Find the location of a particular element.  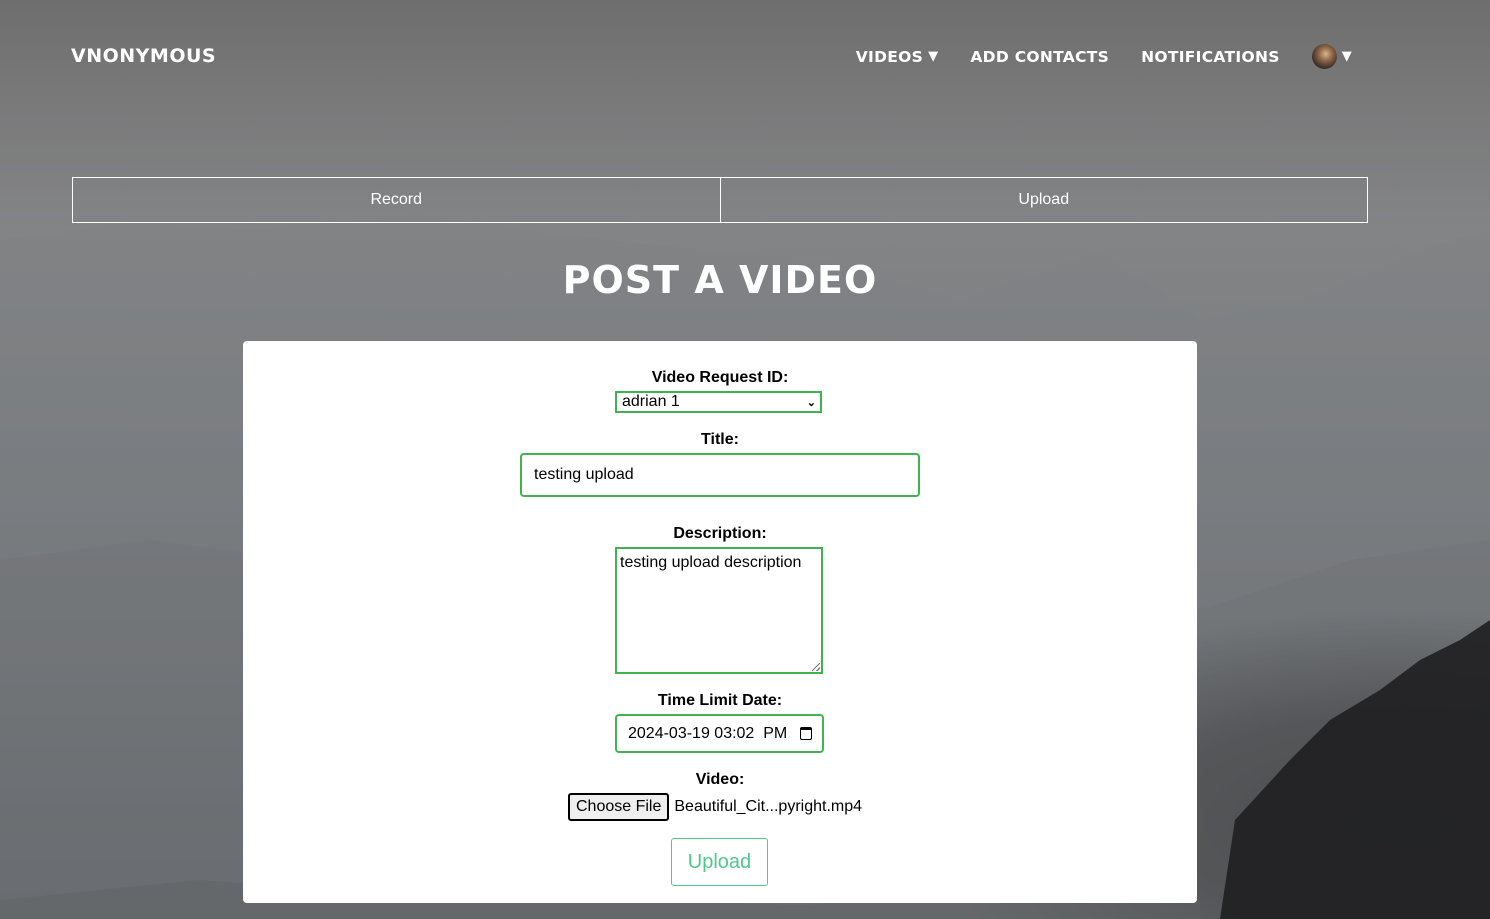

request-id-value: adrian 1 is located at coordinates (651, 401).